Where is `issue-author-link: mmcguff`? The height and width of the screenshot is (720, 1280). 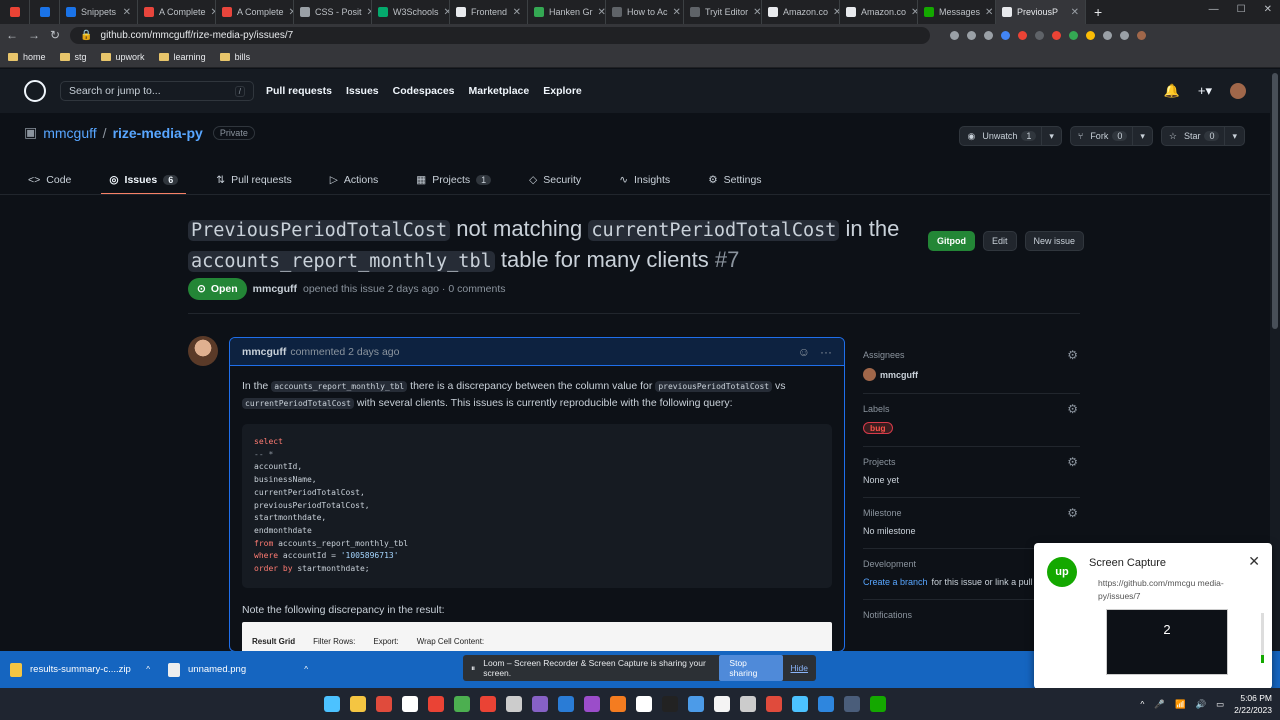 issue-author-link: mmcguff is located at coordinates (275, 289).